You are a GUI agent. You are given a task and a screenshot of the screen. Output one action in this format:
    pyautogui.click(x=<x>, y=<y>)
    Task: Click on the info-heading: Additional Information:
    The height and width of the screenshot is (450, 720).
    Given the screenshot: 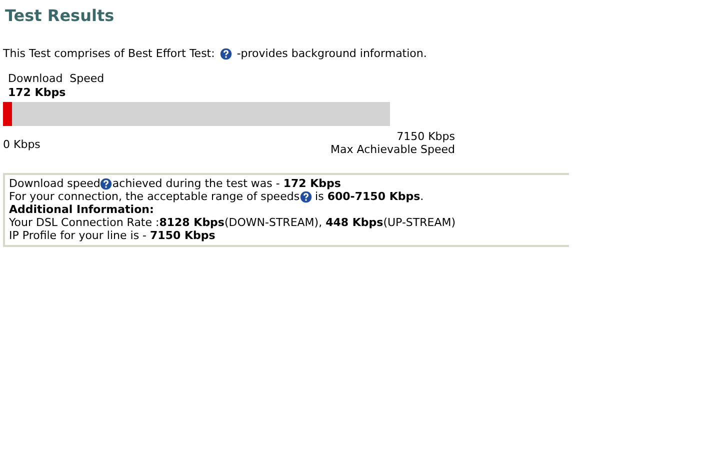 What is the action you would take?
    pyautogui.click(x=81, y=209)
    